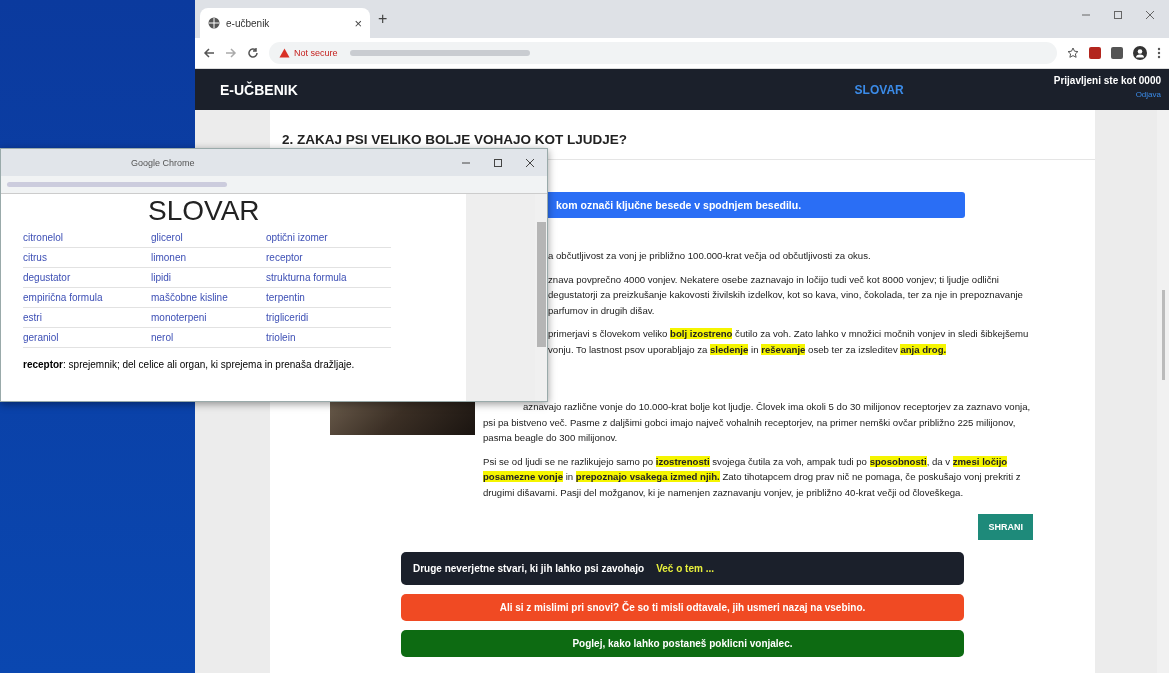 The width and height of the screenshot is (1169, 673). What do you see at coordinates (328, 318) in the screenshot?
I see `term-link: trigliceridi` at bounding box center [328, 318].